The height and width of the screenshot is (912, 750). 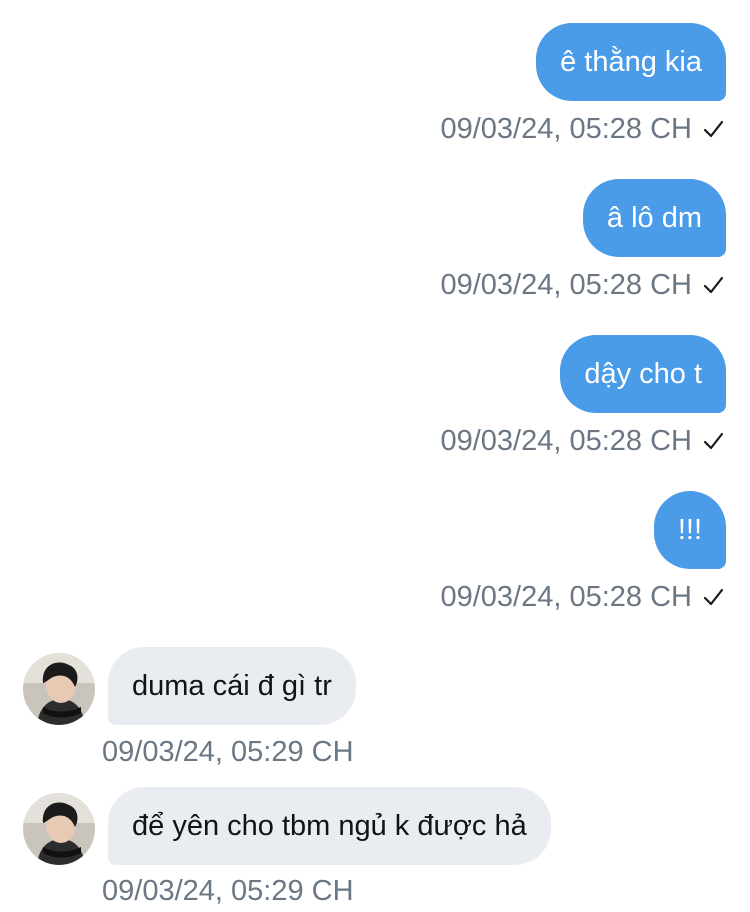 What do you see at coordinates (329, 826) in the screenshot?
I see `message-bubble-incoming: để yên cho tbm ngủ k được hả` at bounding box center [329, 826].